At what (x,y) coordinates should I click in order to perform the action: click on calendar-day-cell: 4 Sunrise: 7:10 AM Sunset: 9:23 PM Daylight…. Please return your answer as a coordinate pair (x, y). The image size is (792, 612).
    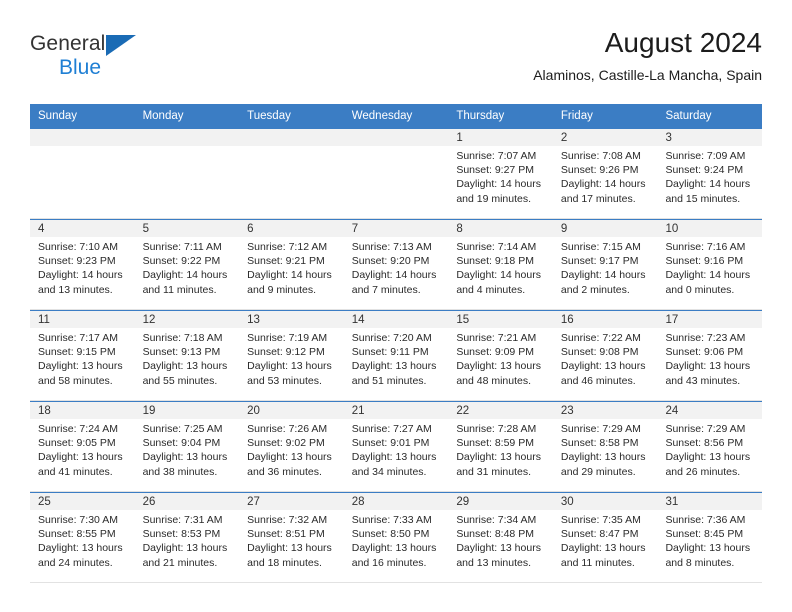
    Looking at the image, I should click on (82, 264).